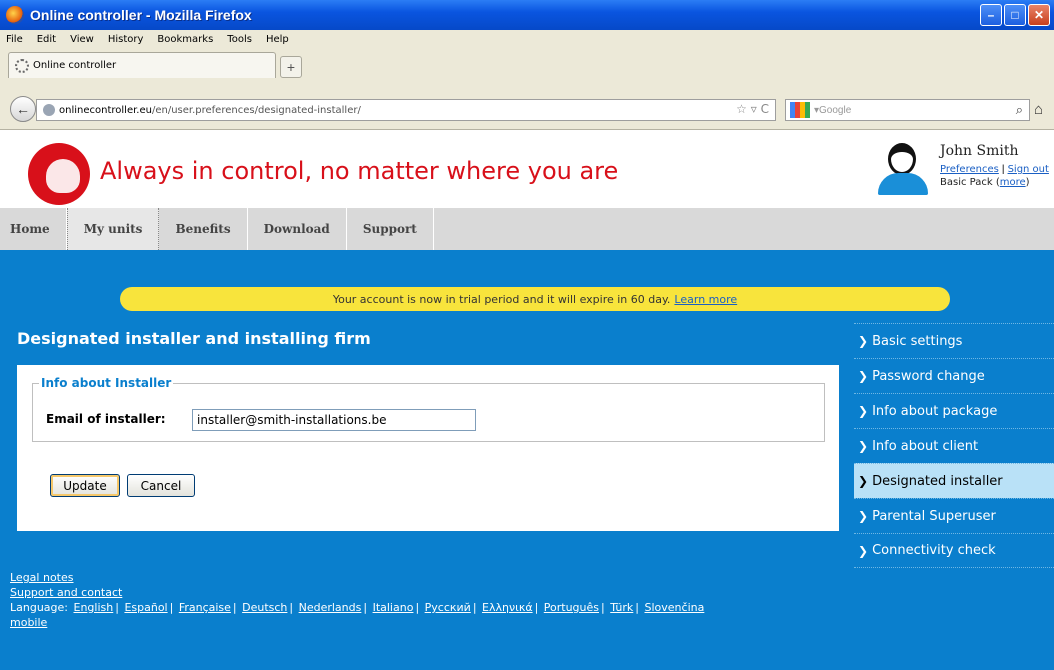 This screenshot has height=670, width=1054. Describe the element at coordinates (1027, 182) in the screenshot. I see `pack-close: )` at that location.